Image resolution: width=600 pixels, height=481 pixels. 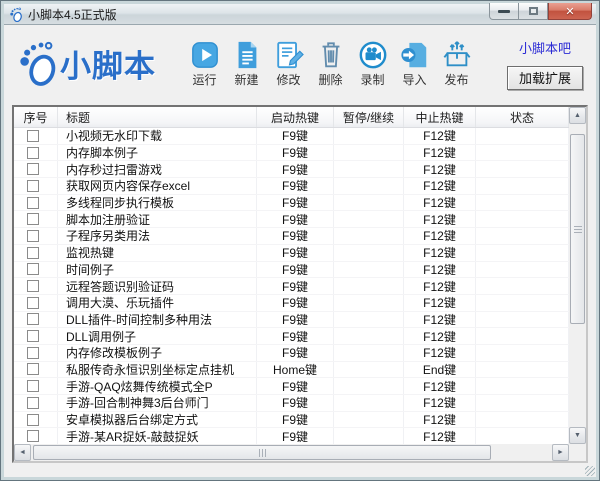 I want to click on table-row: 调用大漠、乐玩插件 F9键 F12键, so click(x=291, y=303).